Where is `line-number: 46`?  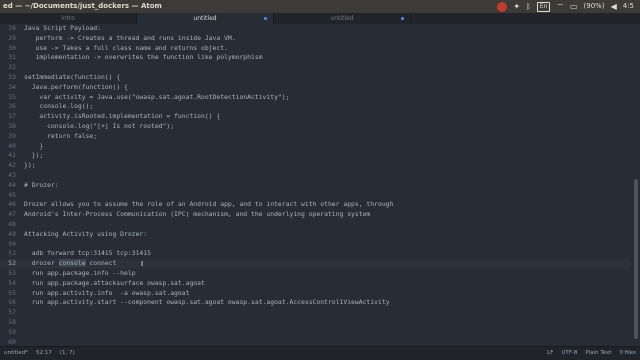
line-number: 46 is located at coordinates (12, 204).